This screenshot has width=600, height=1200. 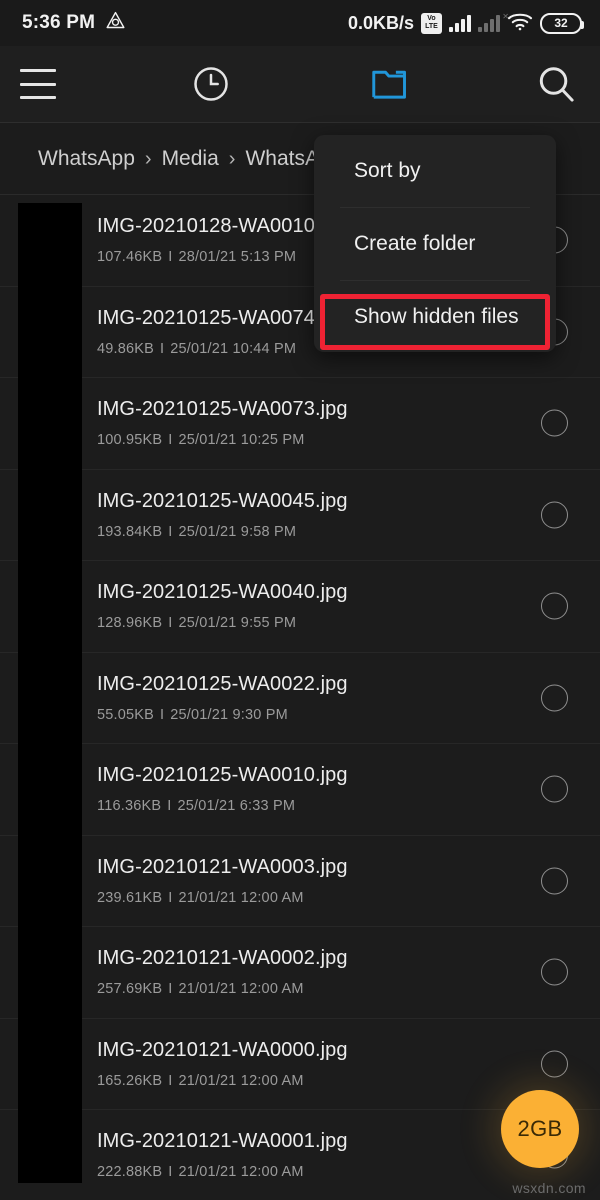 What do you see at coordinates (380, 22) in the screenshot?
I see `network-speed-text: 0.0KB/s` at bounding box center [380, 22].